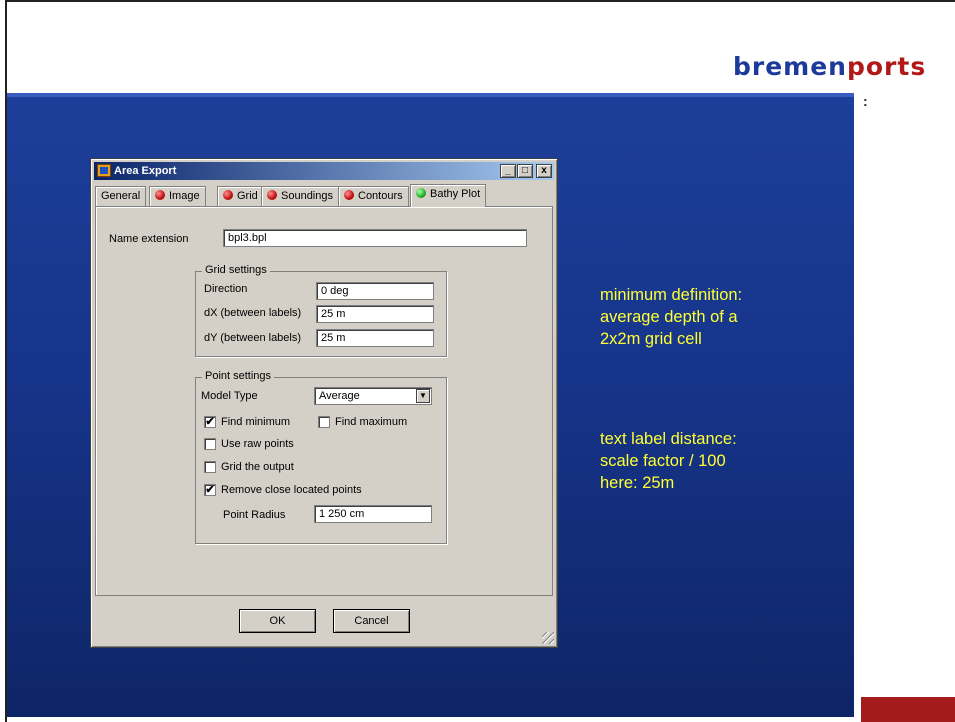  Describe the element at coordinates (886, 66) in the screenshot. I see `logo-text-ports: ports` at that location.